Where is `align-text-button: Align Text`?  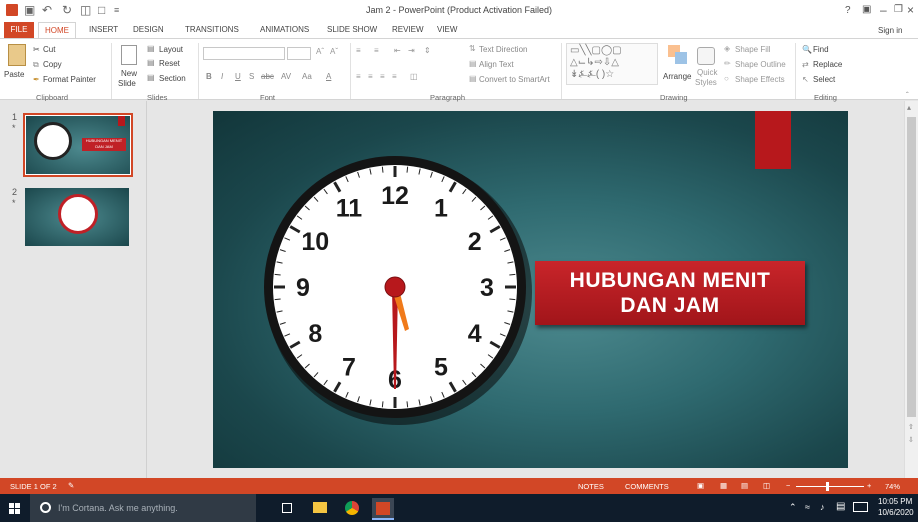
align-text-button: Align Text is located at coordinates (496, 64).